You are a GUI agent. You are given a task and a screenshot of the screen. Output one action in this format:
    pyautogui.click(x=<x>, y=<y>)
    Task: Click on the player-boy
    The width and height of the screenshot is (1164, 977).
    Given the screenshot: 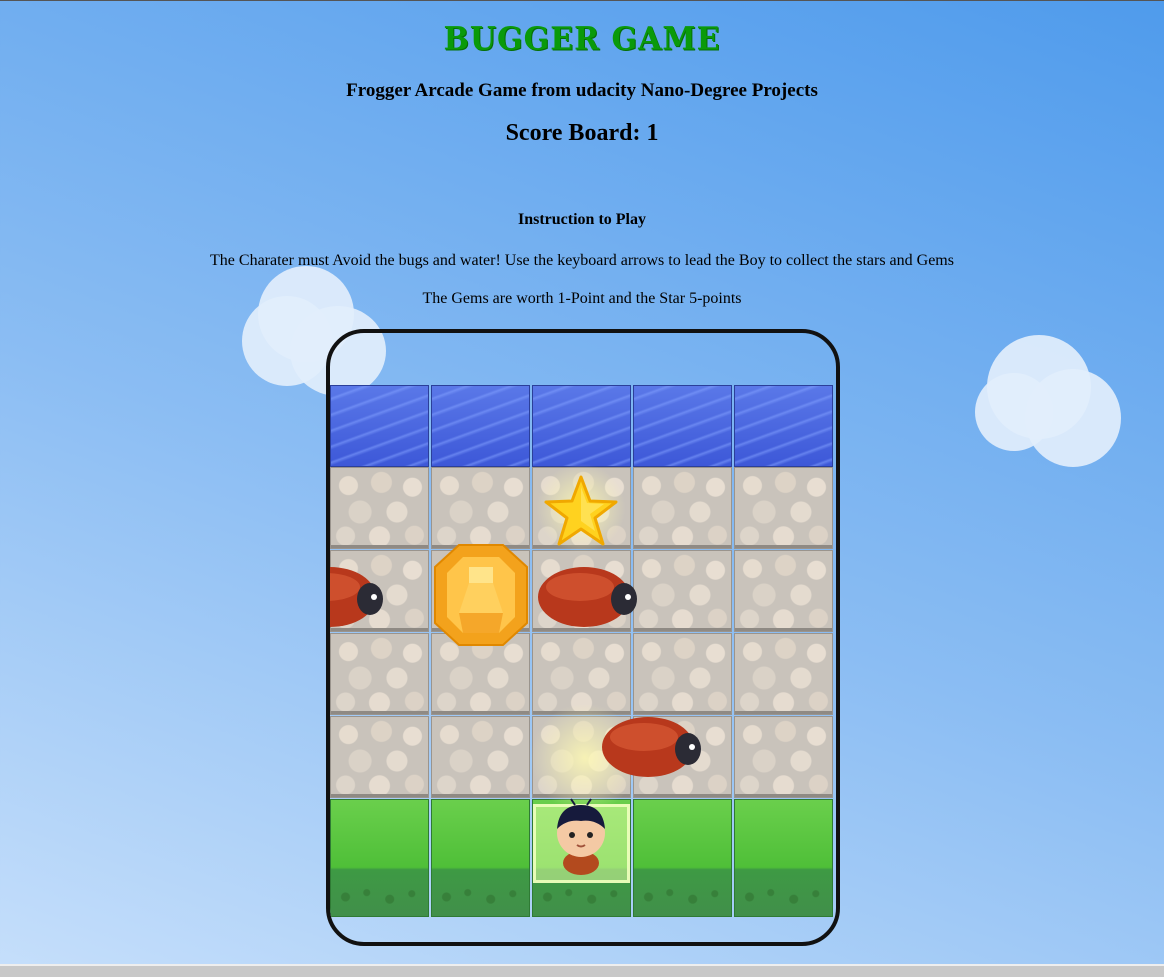 What is the action you would take?
    pyautogui.click(x=581, y=836)
    